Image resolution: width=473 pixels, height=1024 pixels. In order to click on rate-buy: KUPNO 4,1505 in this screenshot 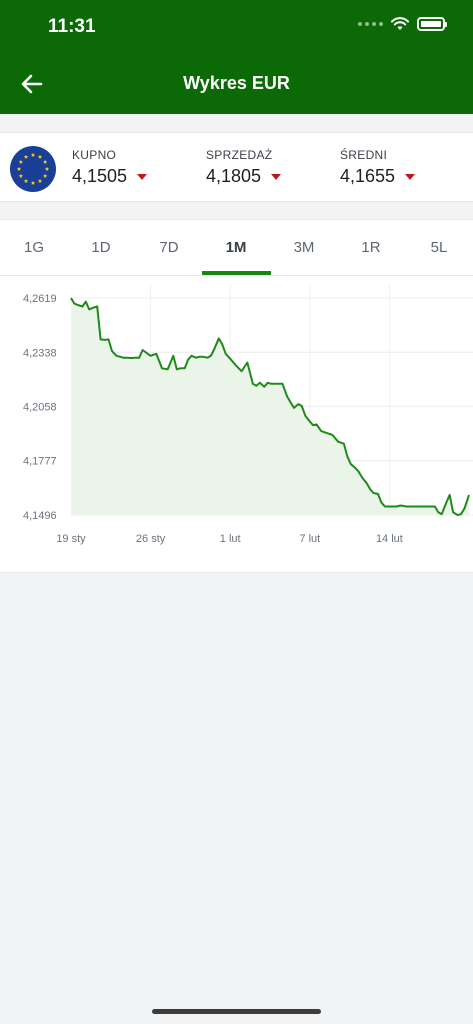, I will do `click(110, 167)`.